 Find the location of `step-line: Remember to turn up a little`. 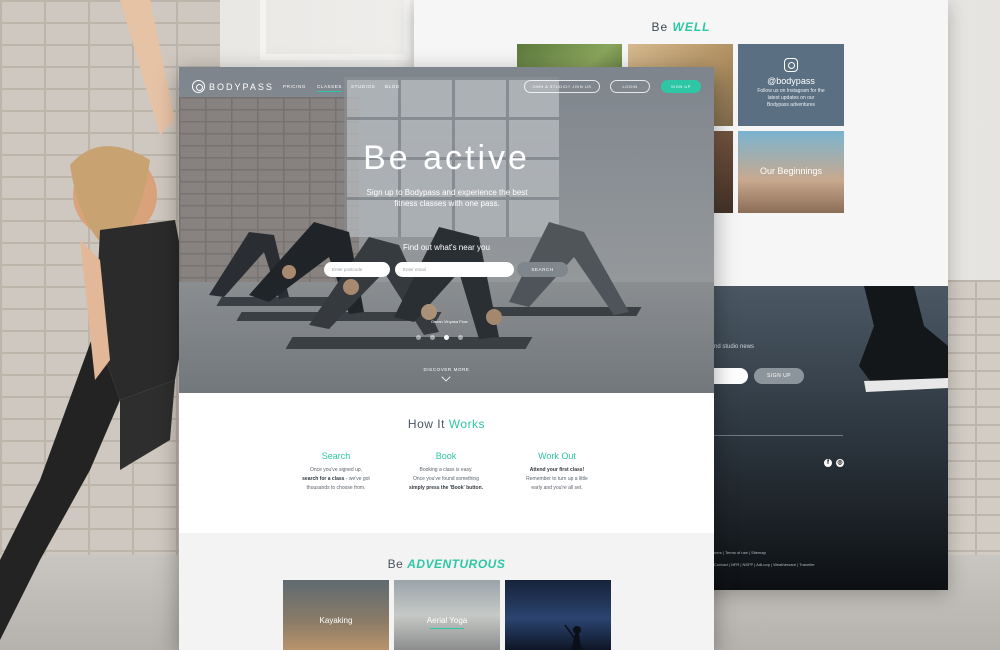

step-line: Remember to turn up a little is located at coordinates (557, 479).